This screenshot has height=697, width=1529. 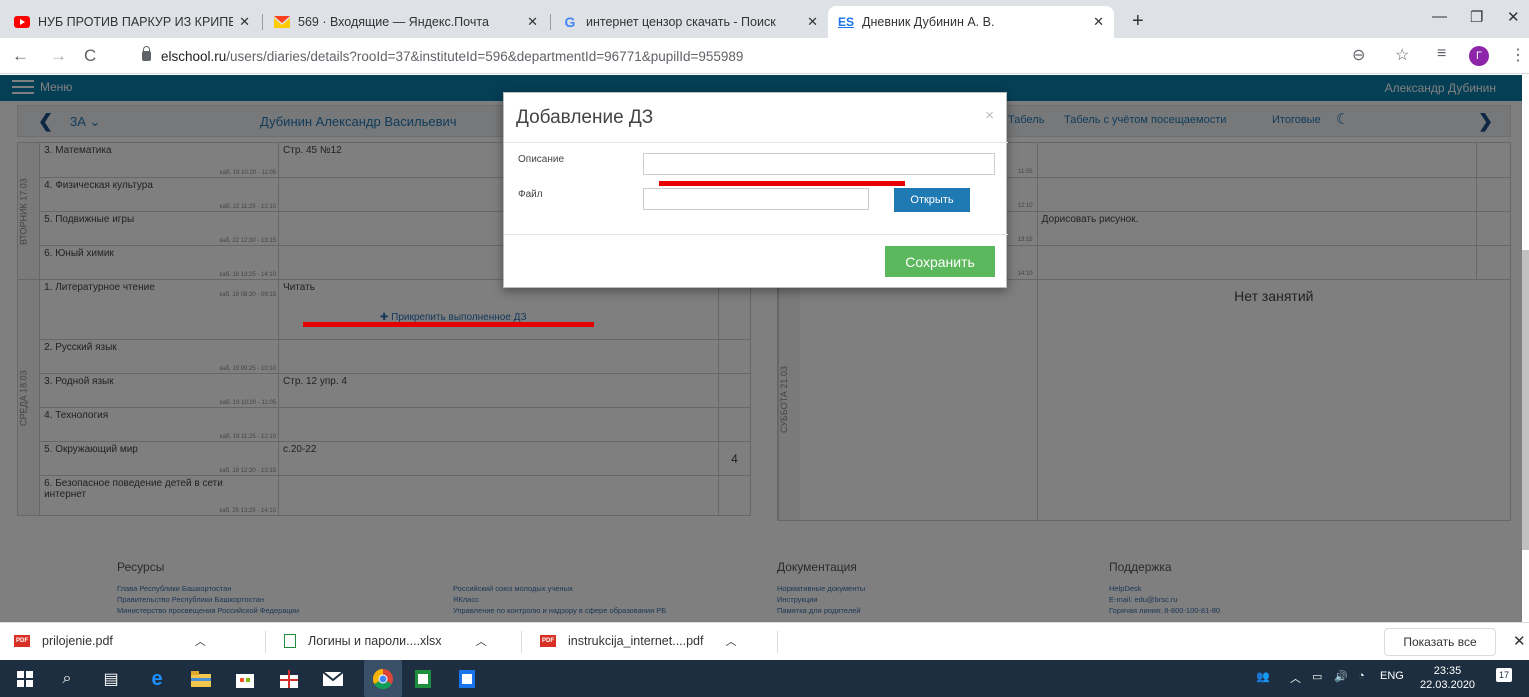 I want to click on download-item: PDF prilojenie.pdf ︿, so click(x=110, y=641).